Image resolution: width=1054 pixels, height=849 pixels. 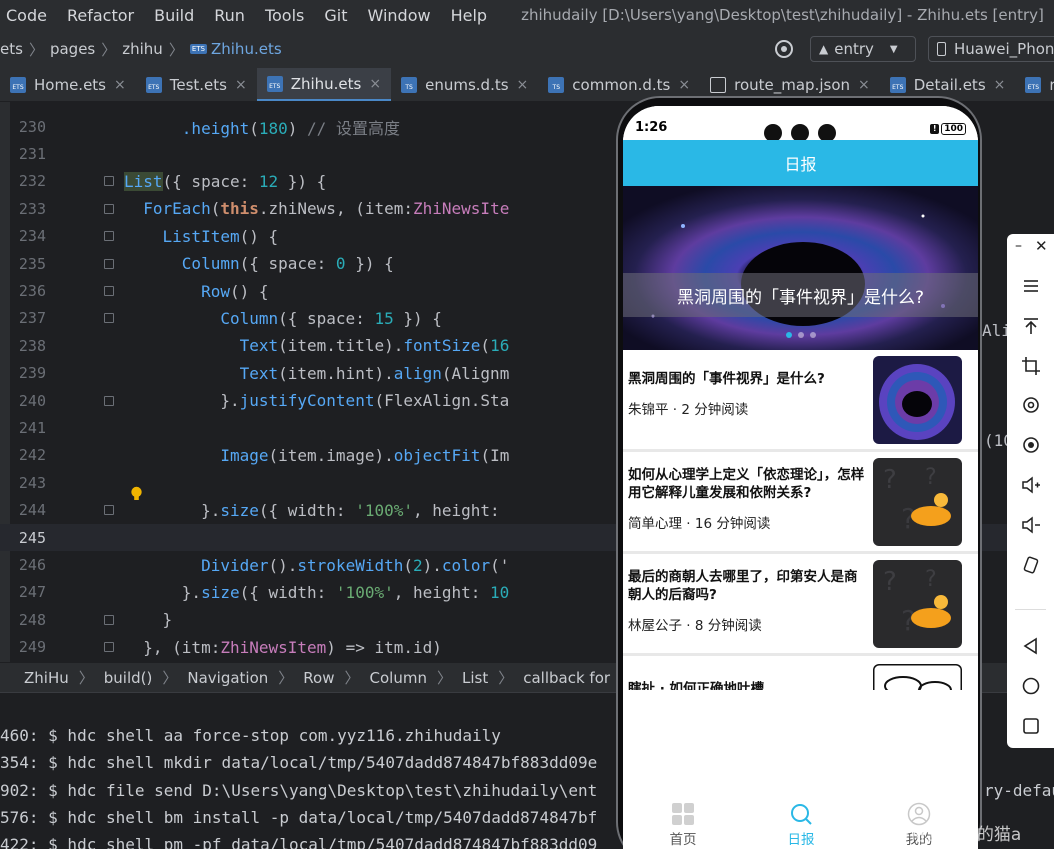 I want to click on volume-up-icon, so click(x=1031, y=485).